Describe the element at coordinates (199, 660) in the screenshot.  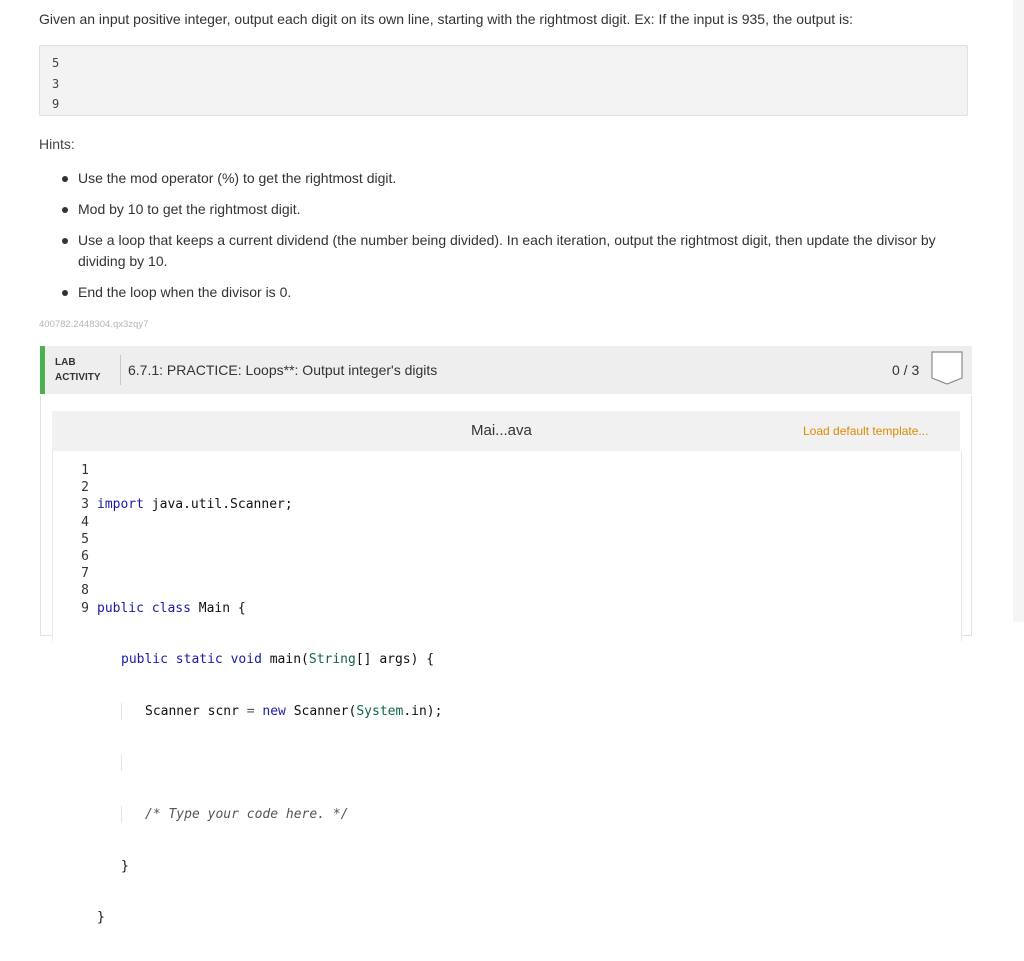
I see `keyword: static` at that location.